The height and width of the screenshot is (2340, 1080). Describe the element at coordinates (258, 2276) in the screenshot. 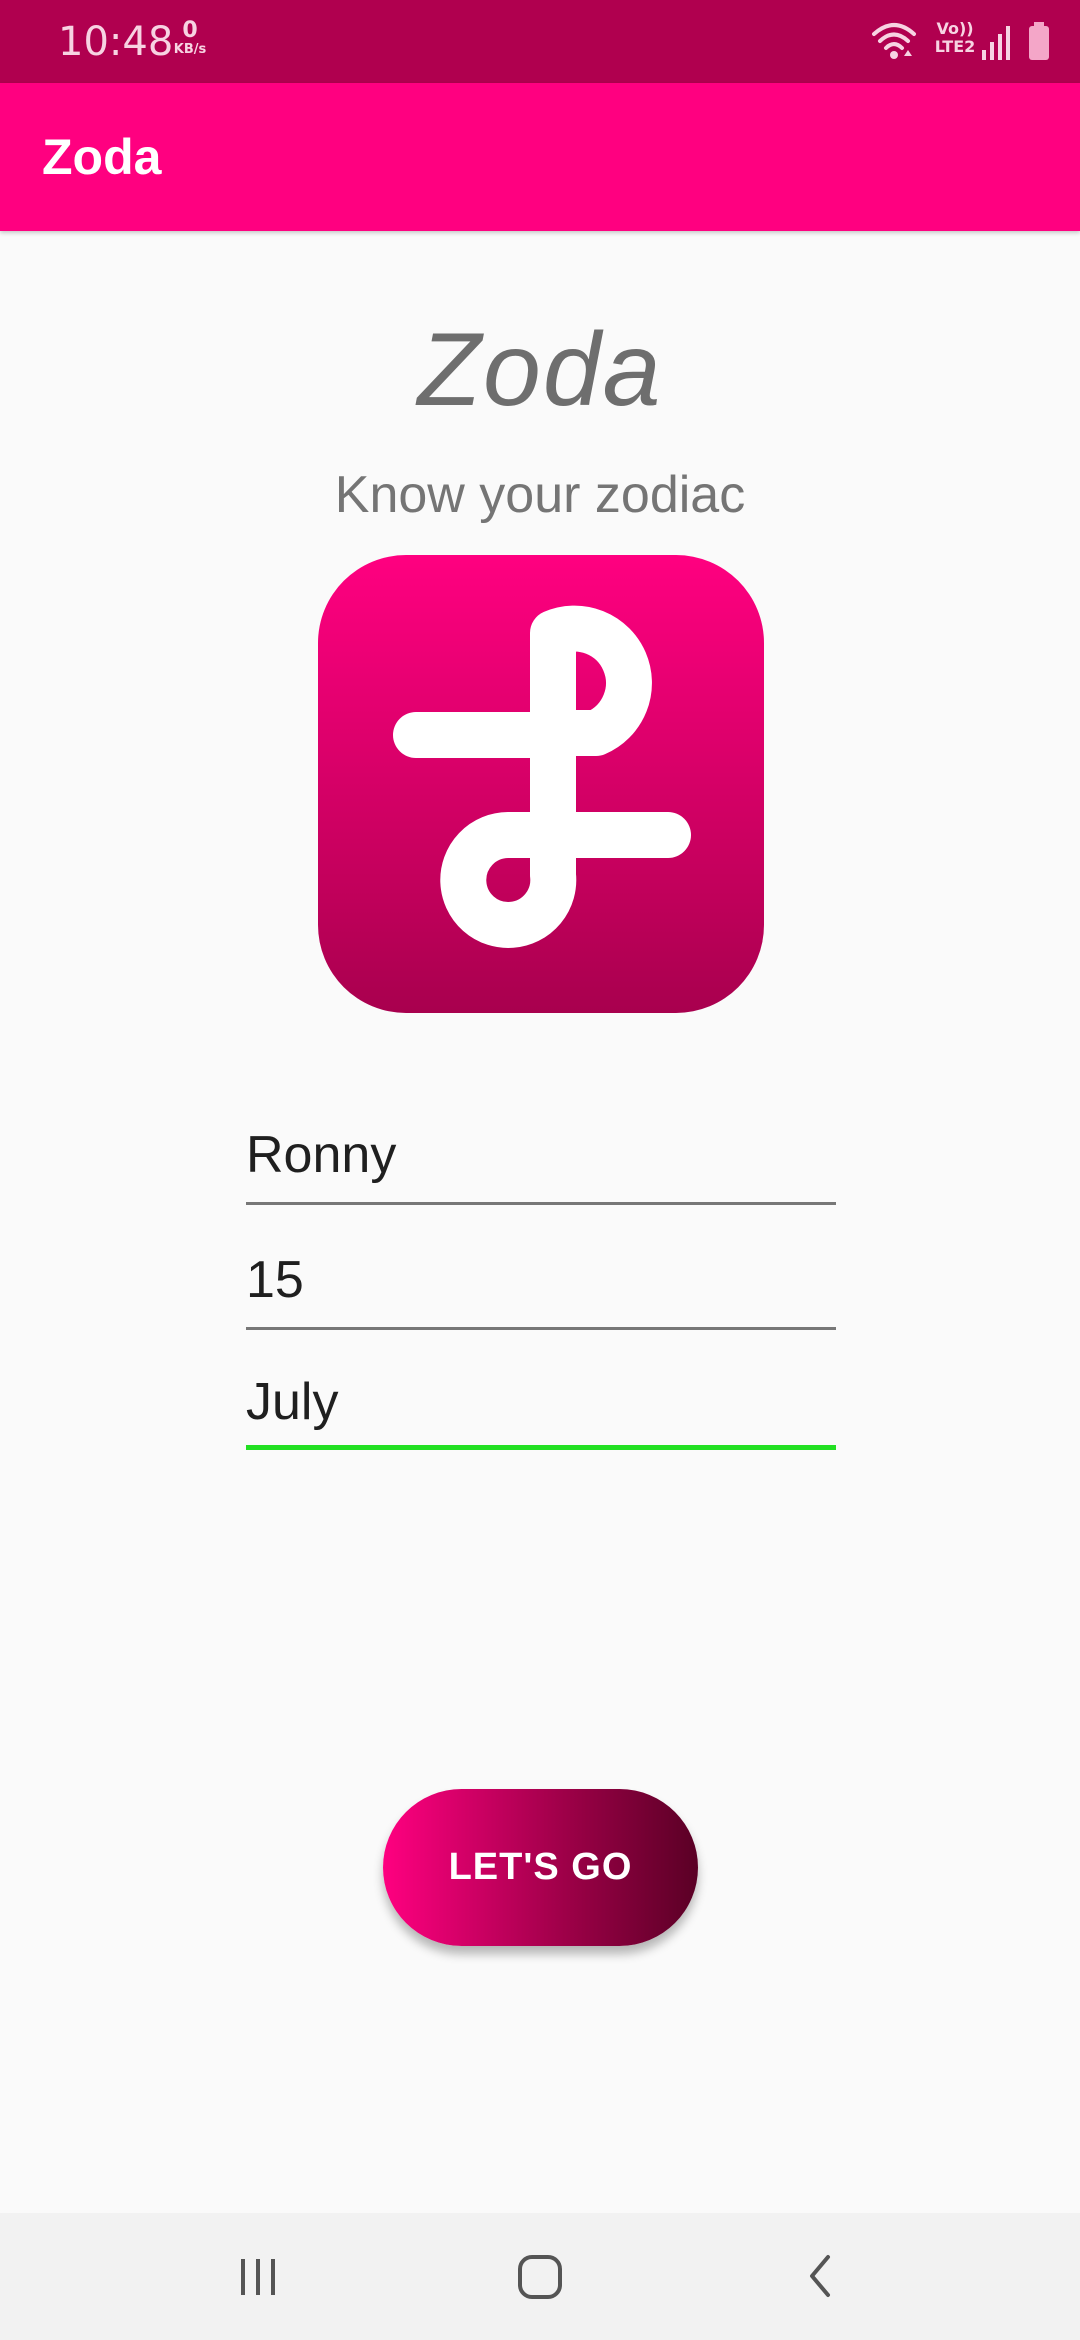

I see `recent-apps-icon` at that location.